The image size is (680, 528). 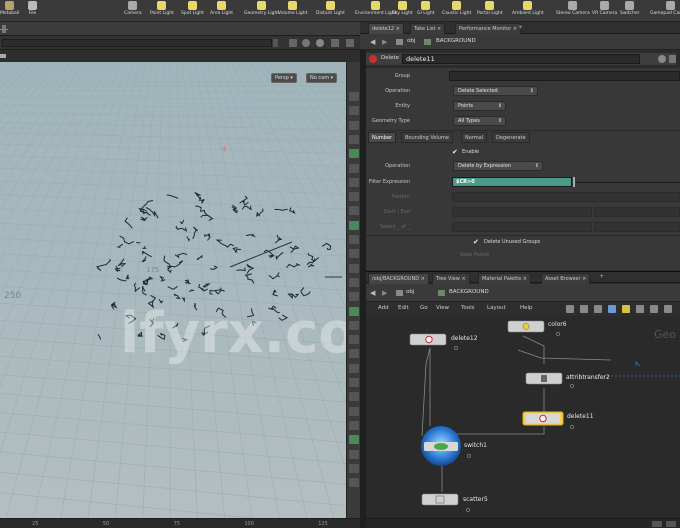 I want to click on shelf-tool-area-light: Area Light, so click(x=221, y=11).